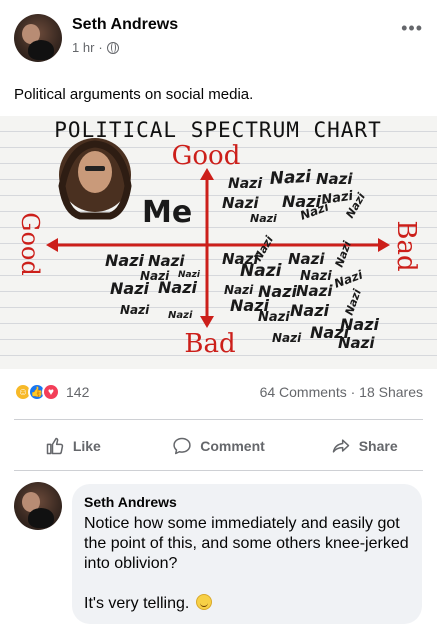 The image size is (437, 631). Describe the element at coordinates (86, 446) in the screenshot. I see `like-label: Like` at that location.